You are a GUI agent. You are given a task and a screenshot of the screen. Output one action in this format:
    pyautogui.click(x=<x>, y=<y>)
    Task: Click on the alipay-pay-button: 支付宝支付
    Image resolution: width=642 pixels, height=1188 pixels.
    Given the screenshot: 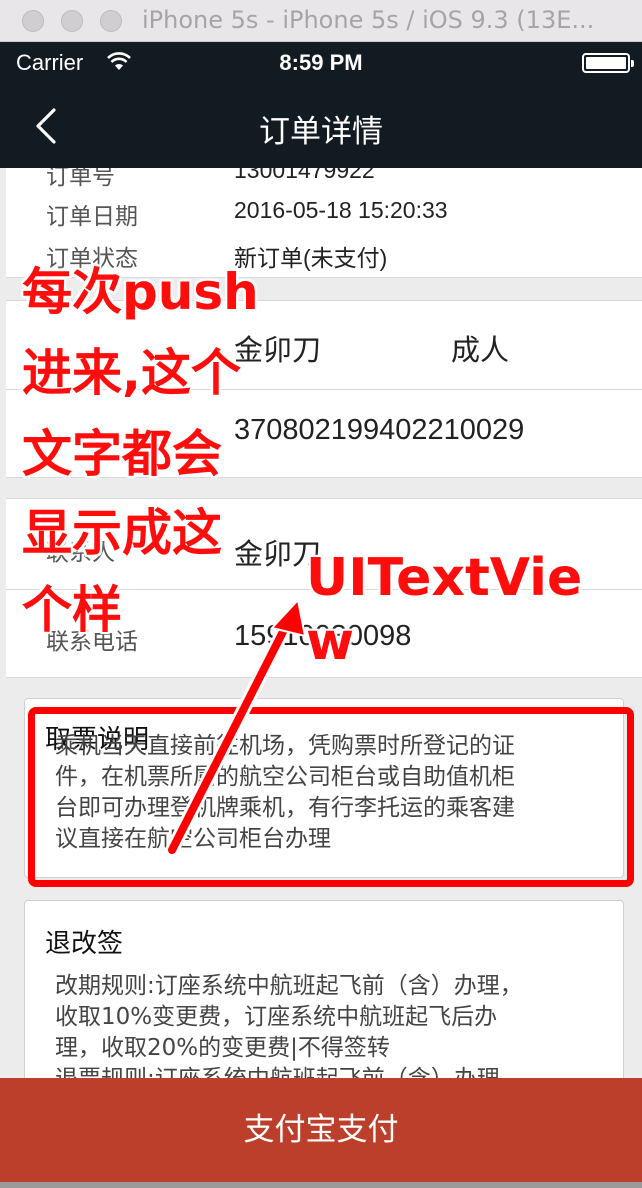 What is the action you would take?
    pyautogui.click(x=321, y=1130)
    